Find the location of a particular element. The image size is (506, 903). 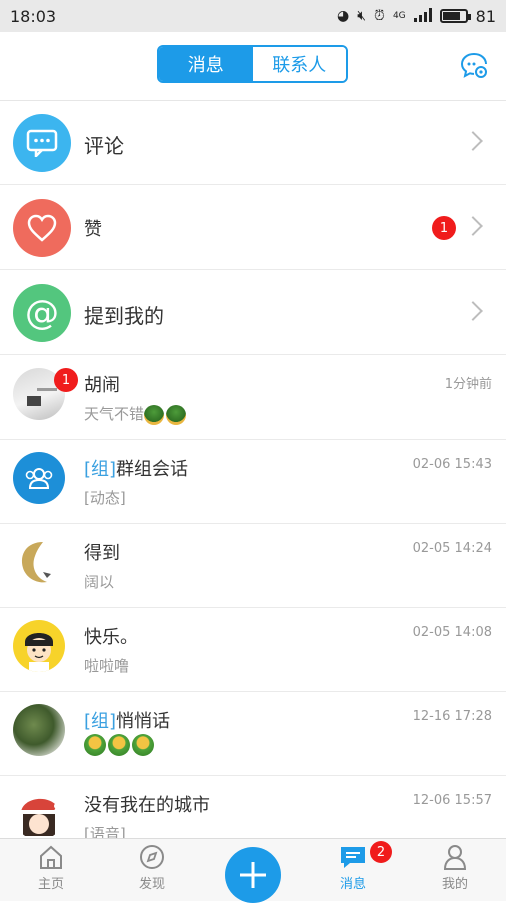

conversation-preview: 阔以 is located at coordinates (99, 582).